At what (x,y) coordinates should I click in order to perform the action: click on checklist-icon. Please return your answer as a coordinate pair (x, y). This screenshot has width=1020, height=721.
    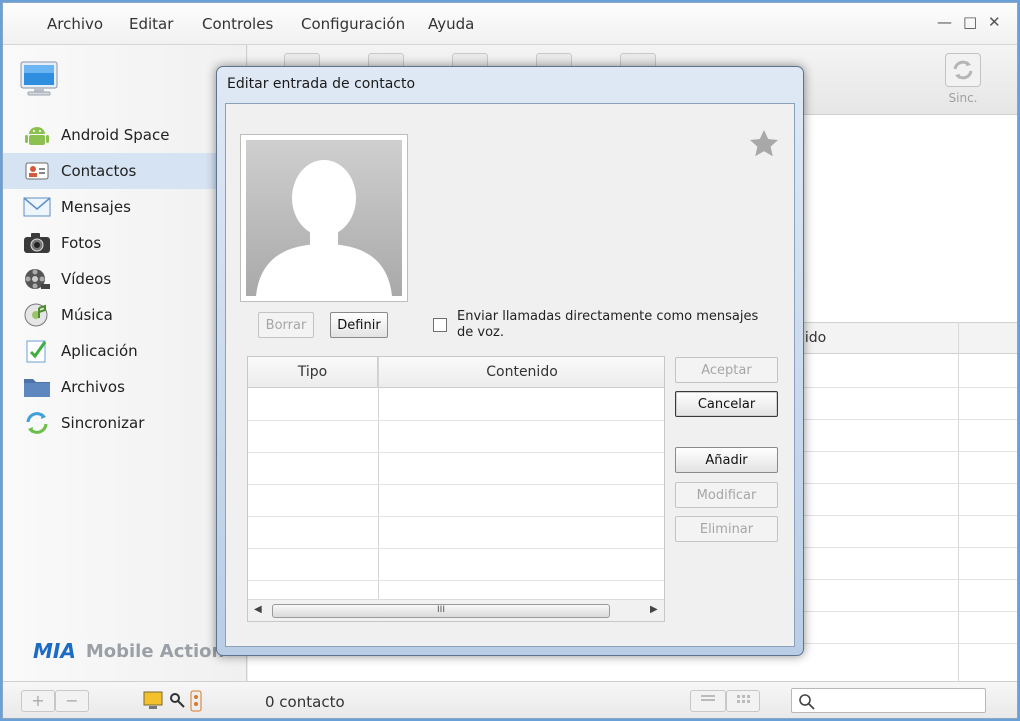
    Looking at the image, I should click on (37, 351).